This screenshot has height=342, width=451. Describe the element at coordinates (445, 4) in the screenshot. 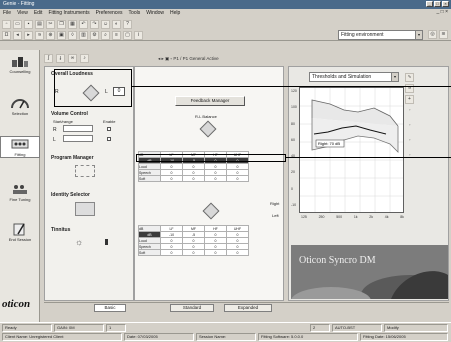

I see `close-button: ×` at that location.